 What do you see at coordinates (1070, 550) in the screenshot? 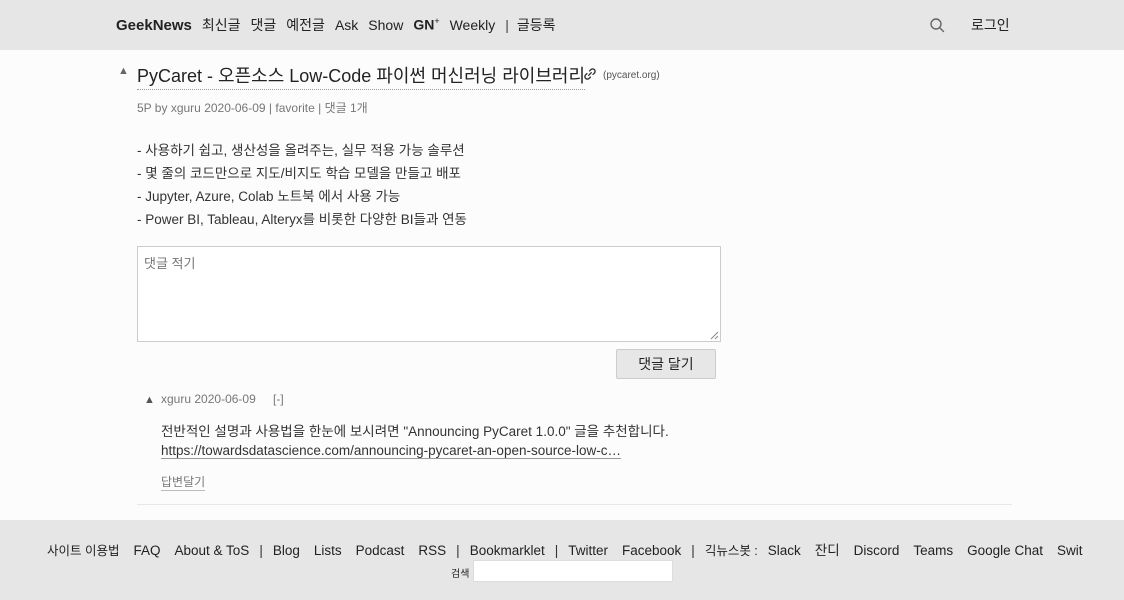
I see `footer-link-swit: Swit` at bounding box center [1070, 550].